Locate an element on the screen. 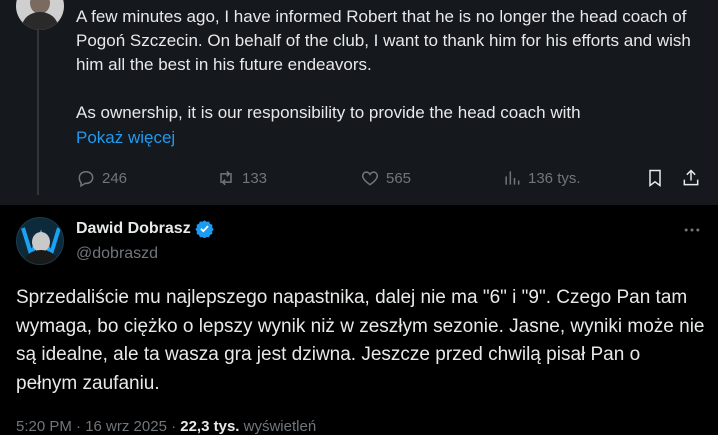 This screenshot has width=718, height=435. thread-line is located at coordinates (38, 112).